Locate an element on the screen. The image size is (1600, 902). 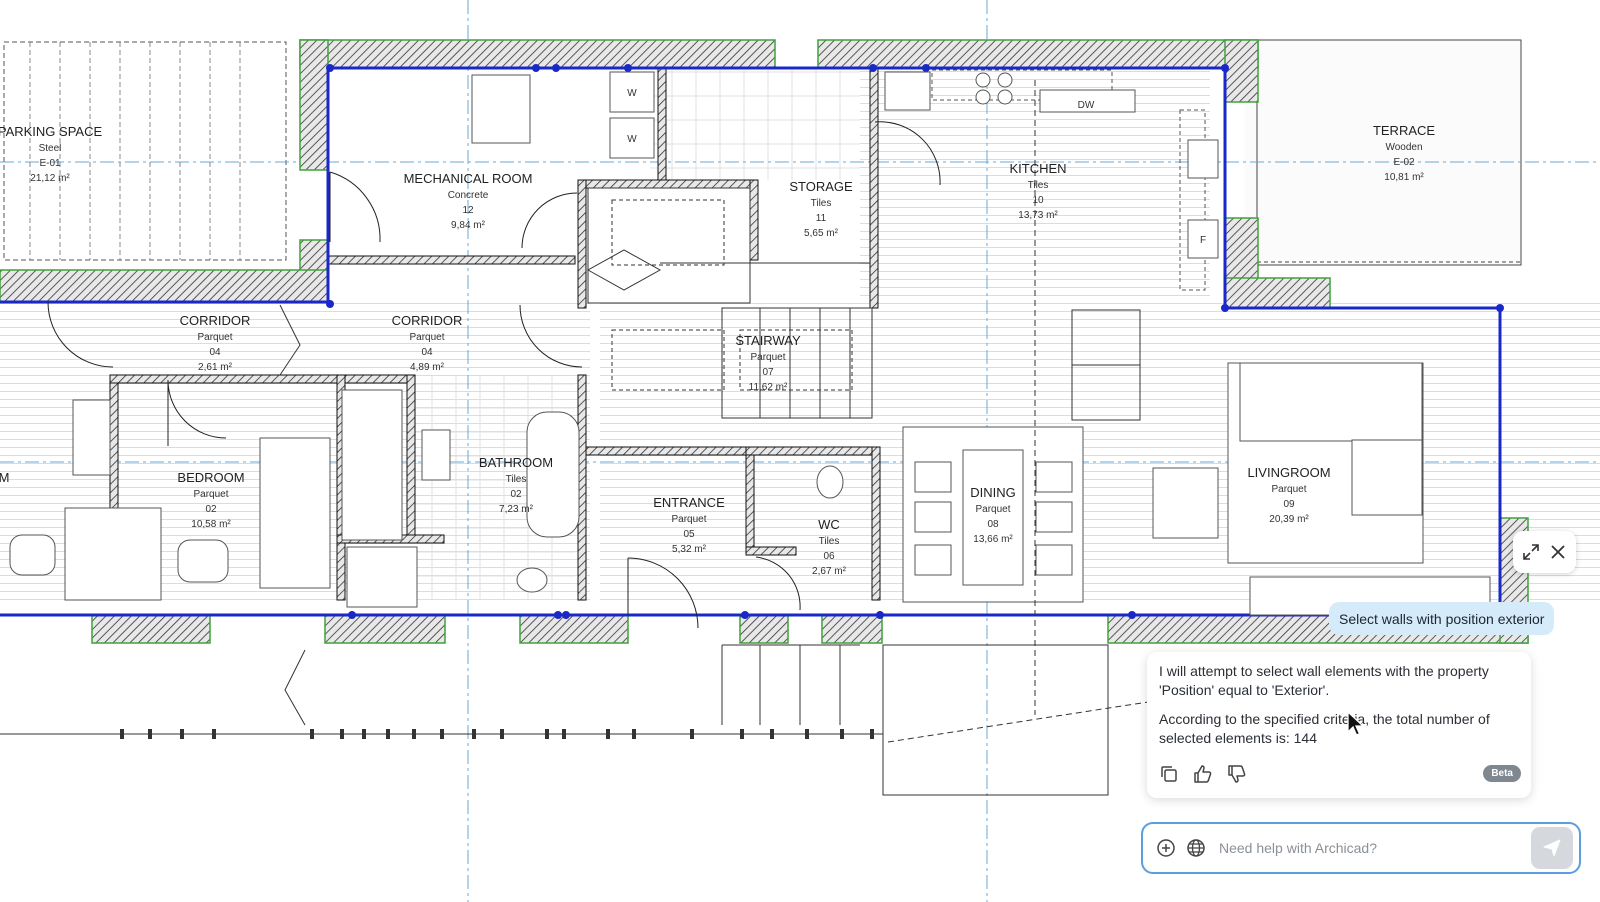
reply-actions is located at coordinates (1203, 774).